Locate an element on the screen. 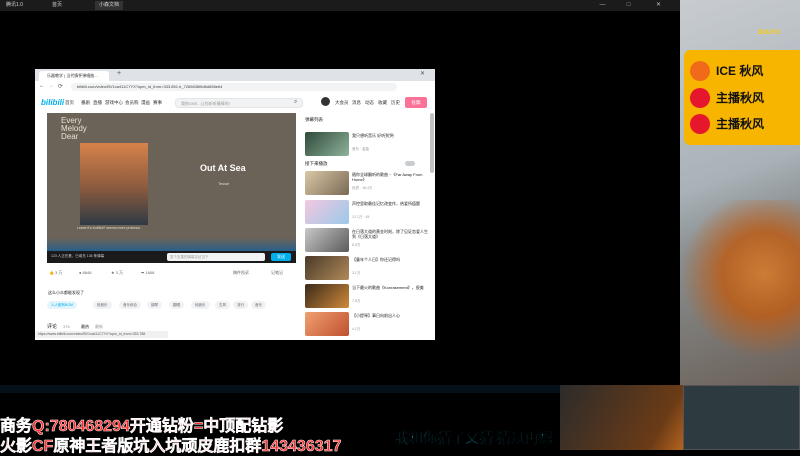 The height and width of the screenshot is (456, 800). rec-item: 我只想听音乐 好听到哭! 音乐 · 金曲 is located at coordinates (367, 144).